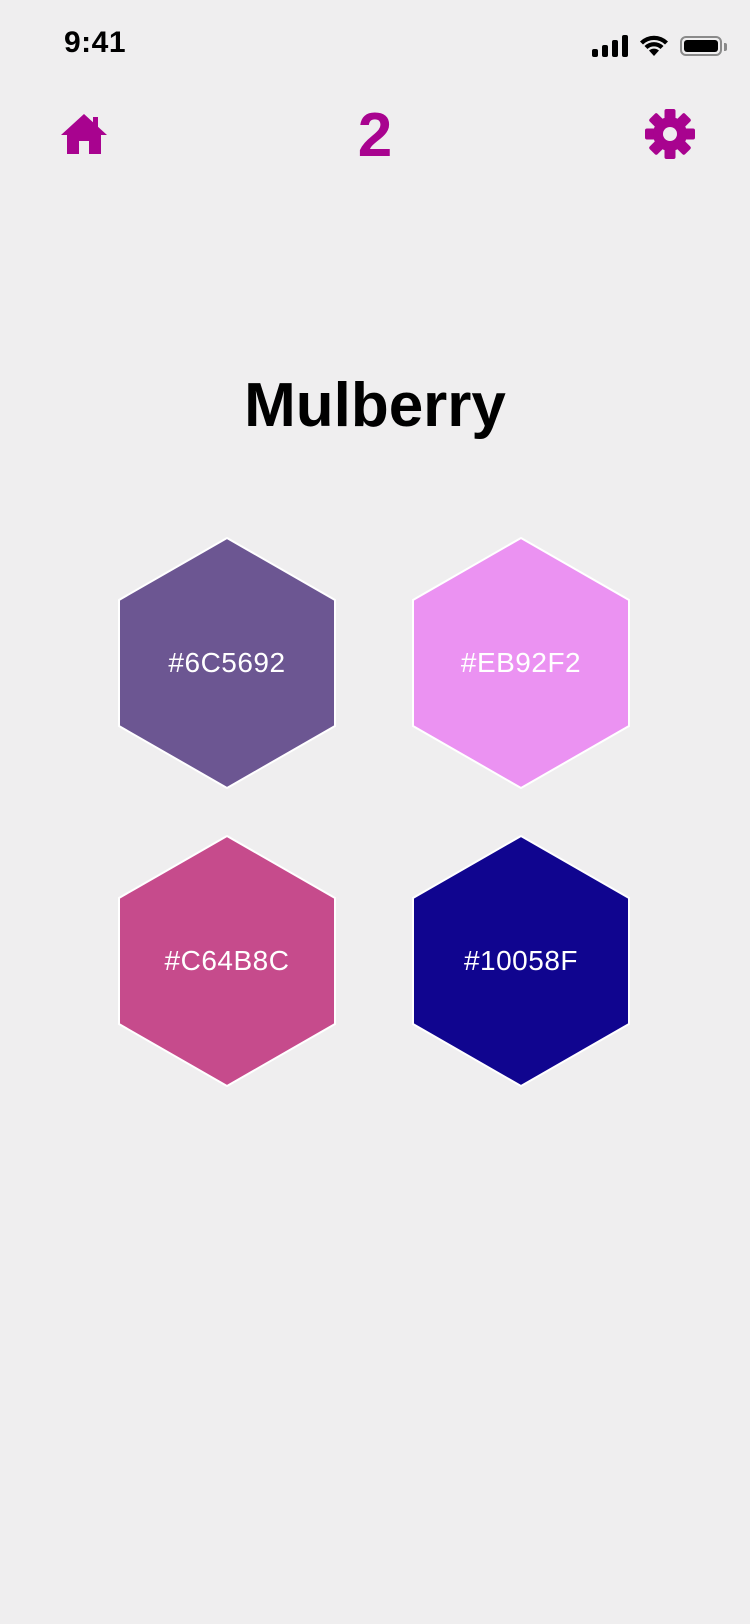  Describe the element at coordinates (654, 45) in the screenshot. I see `wifi-icon` at that location.